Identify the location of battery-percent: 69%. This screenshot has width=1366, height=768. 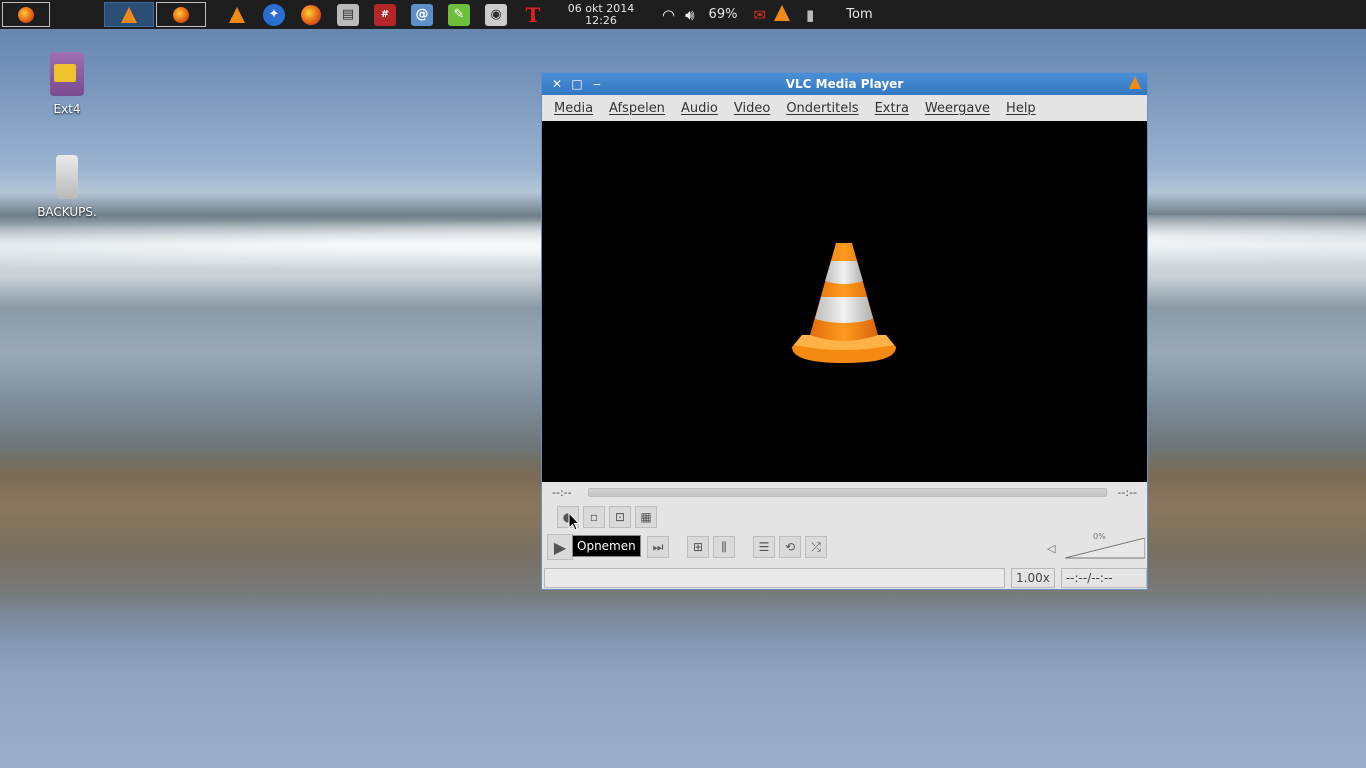
(723, 14).